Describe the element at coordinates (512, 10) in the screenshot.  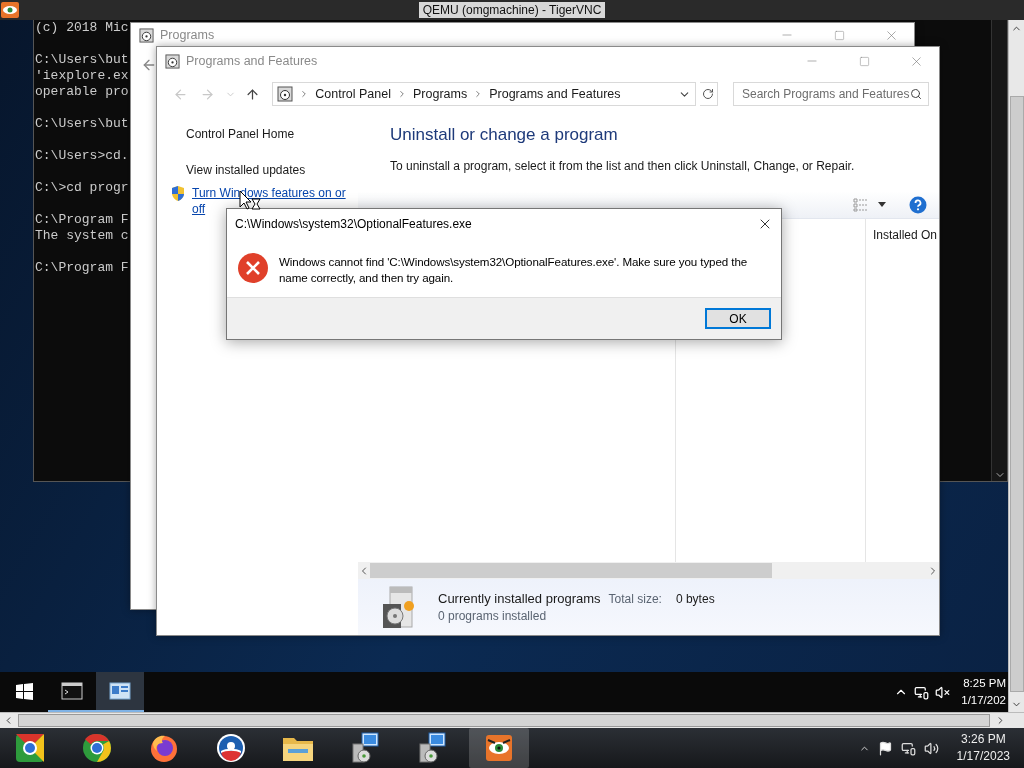
I see `window-title: QEMU (omgmachine) - TigerVNC` at that location.